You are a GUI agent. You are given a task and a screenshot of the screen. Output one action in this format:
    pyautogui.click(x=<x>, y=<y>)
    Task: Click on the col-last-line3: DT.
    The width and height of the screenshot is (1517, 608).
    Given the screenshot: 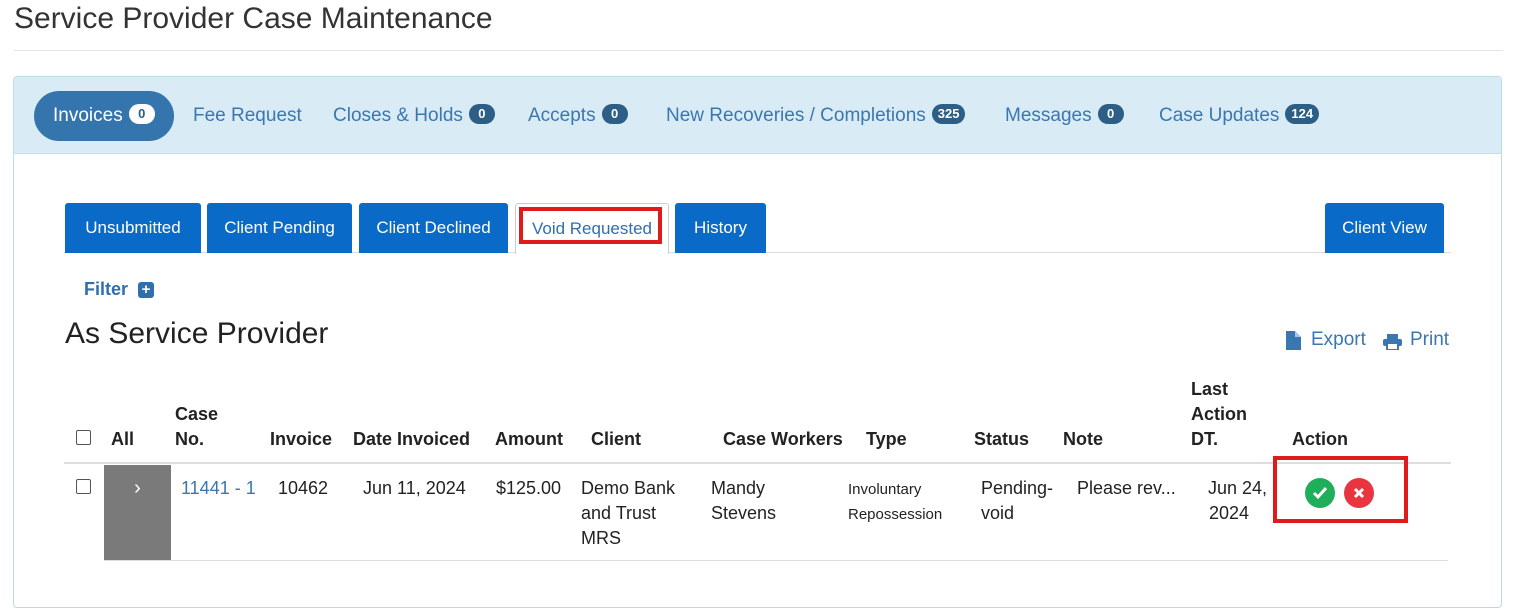 What is the action you would take?
    pyautogui.click(x=1204, y=439)
    